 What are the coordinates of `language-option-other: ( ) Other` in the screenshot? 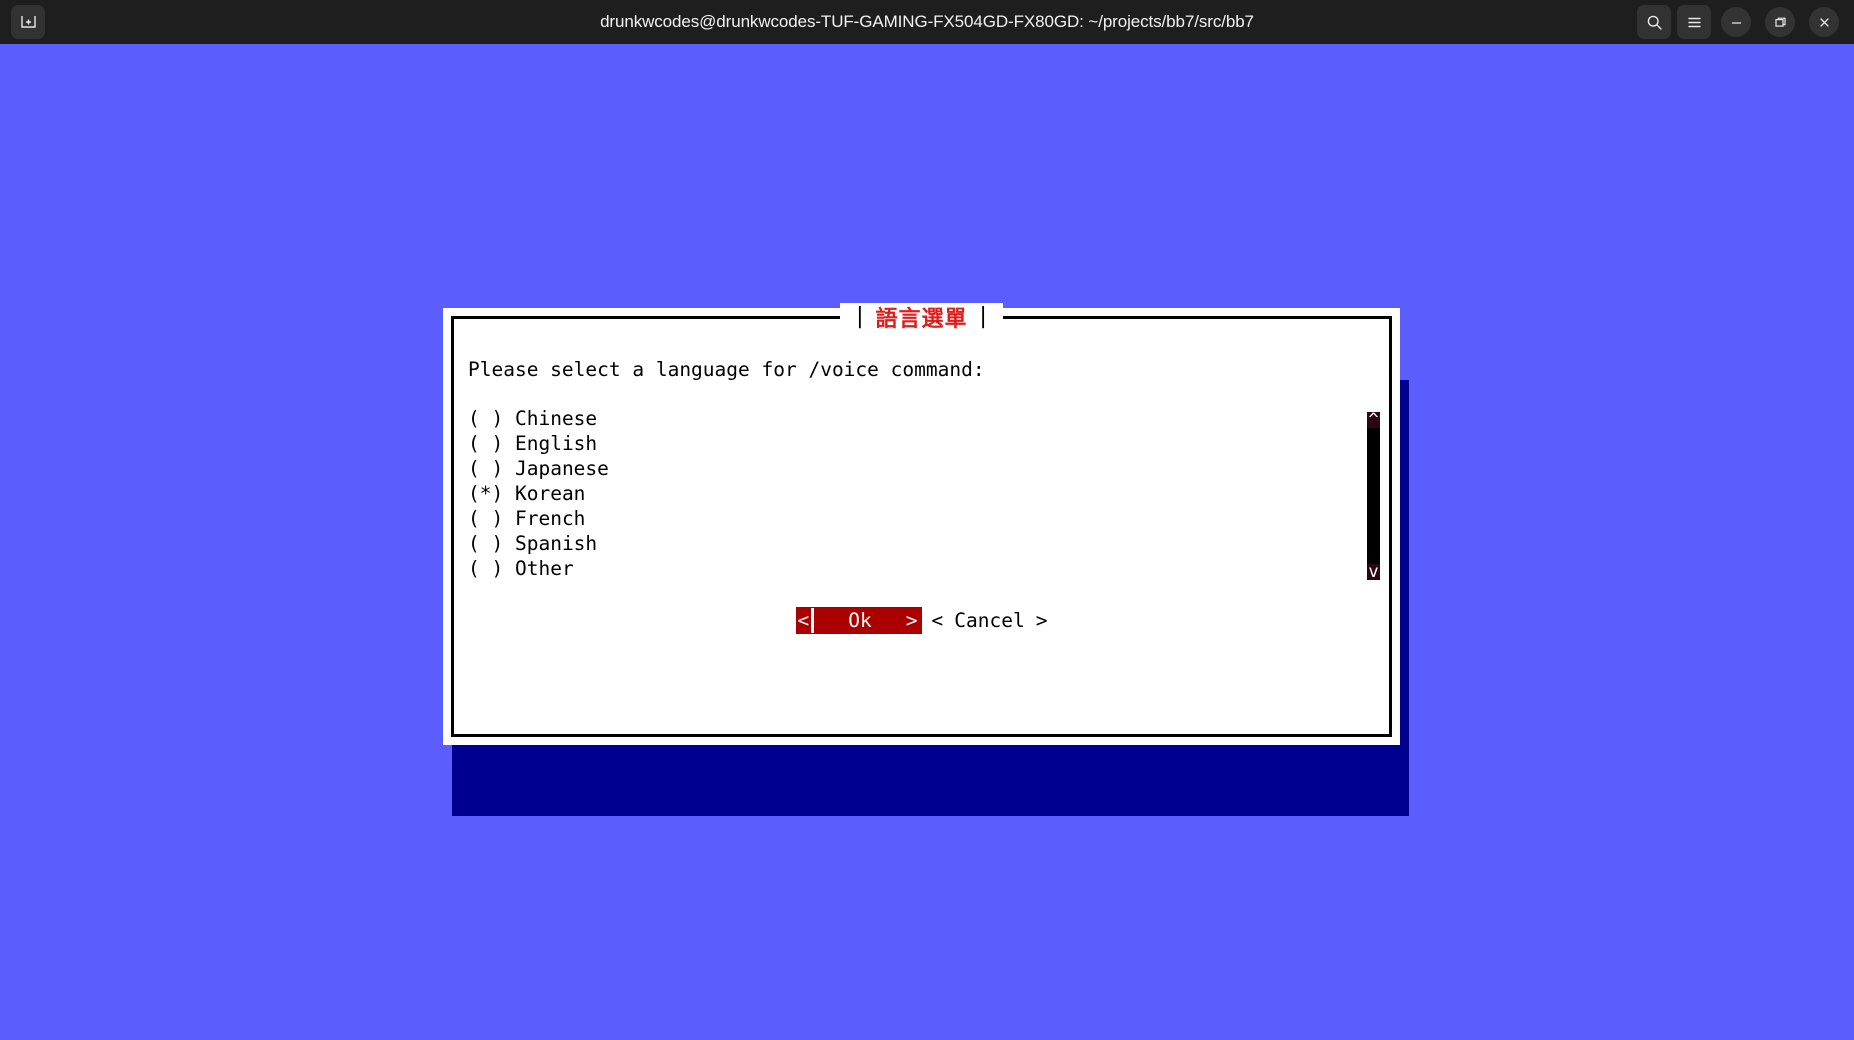 It's located at (928, 568).